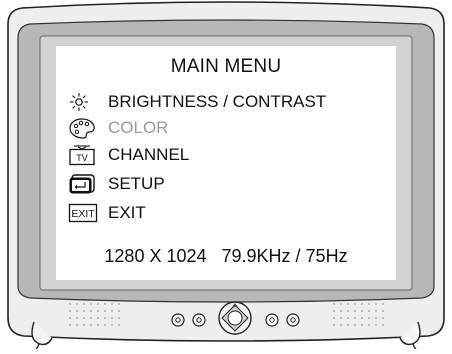 The image size is (452, 354). Describe the element at coordinates (84, 184) in the screenshot. I see `setup-icon` at that location.